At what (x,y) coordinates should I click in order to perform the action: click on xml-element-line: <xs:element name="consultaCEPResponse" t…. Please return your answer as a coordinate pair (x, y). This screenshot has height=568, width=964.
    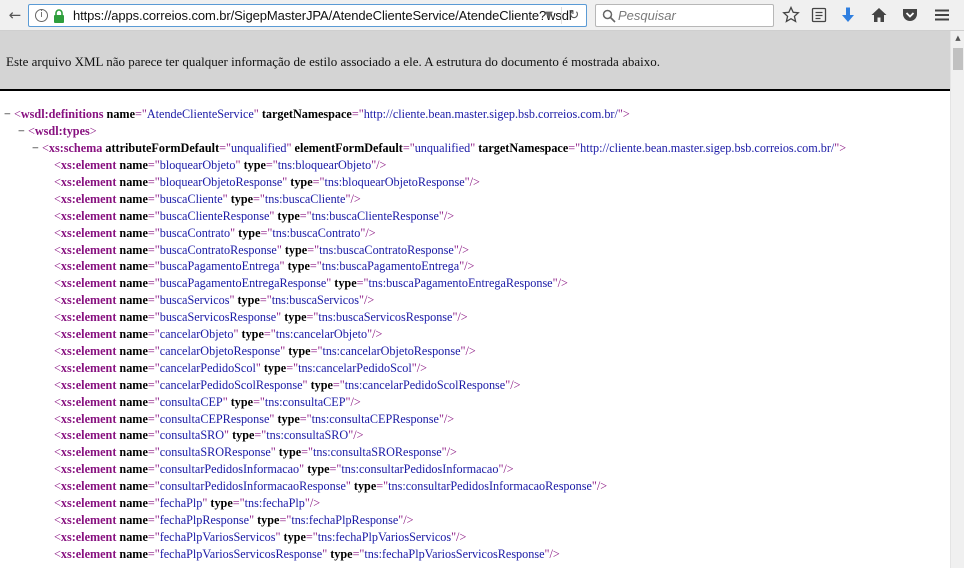
    Looking at the image, I should click on (254, 418).